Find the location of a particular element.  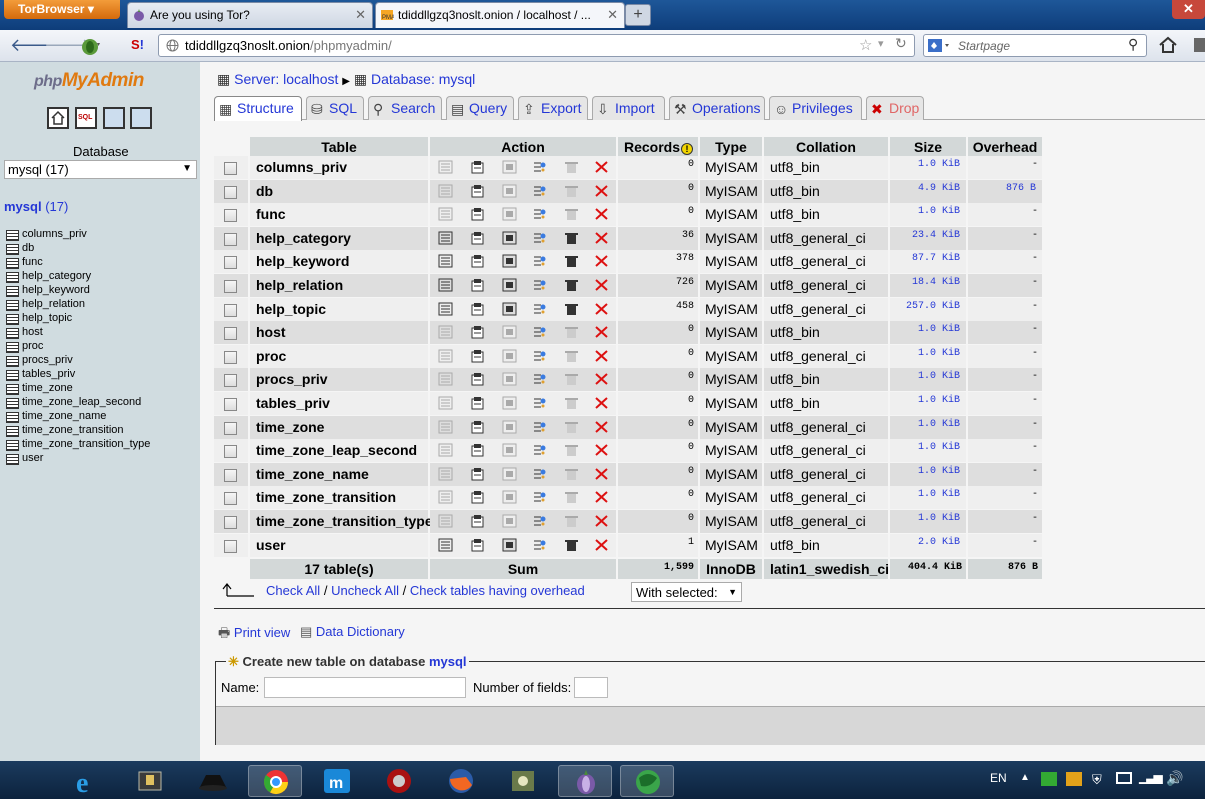

table-name-link: time_zone_name is located at coordinates (339, 474).